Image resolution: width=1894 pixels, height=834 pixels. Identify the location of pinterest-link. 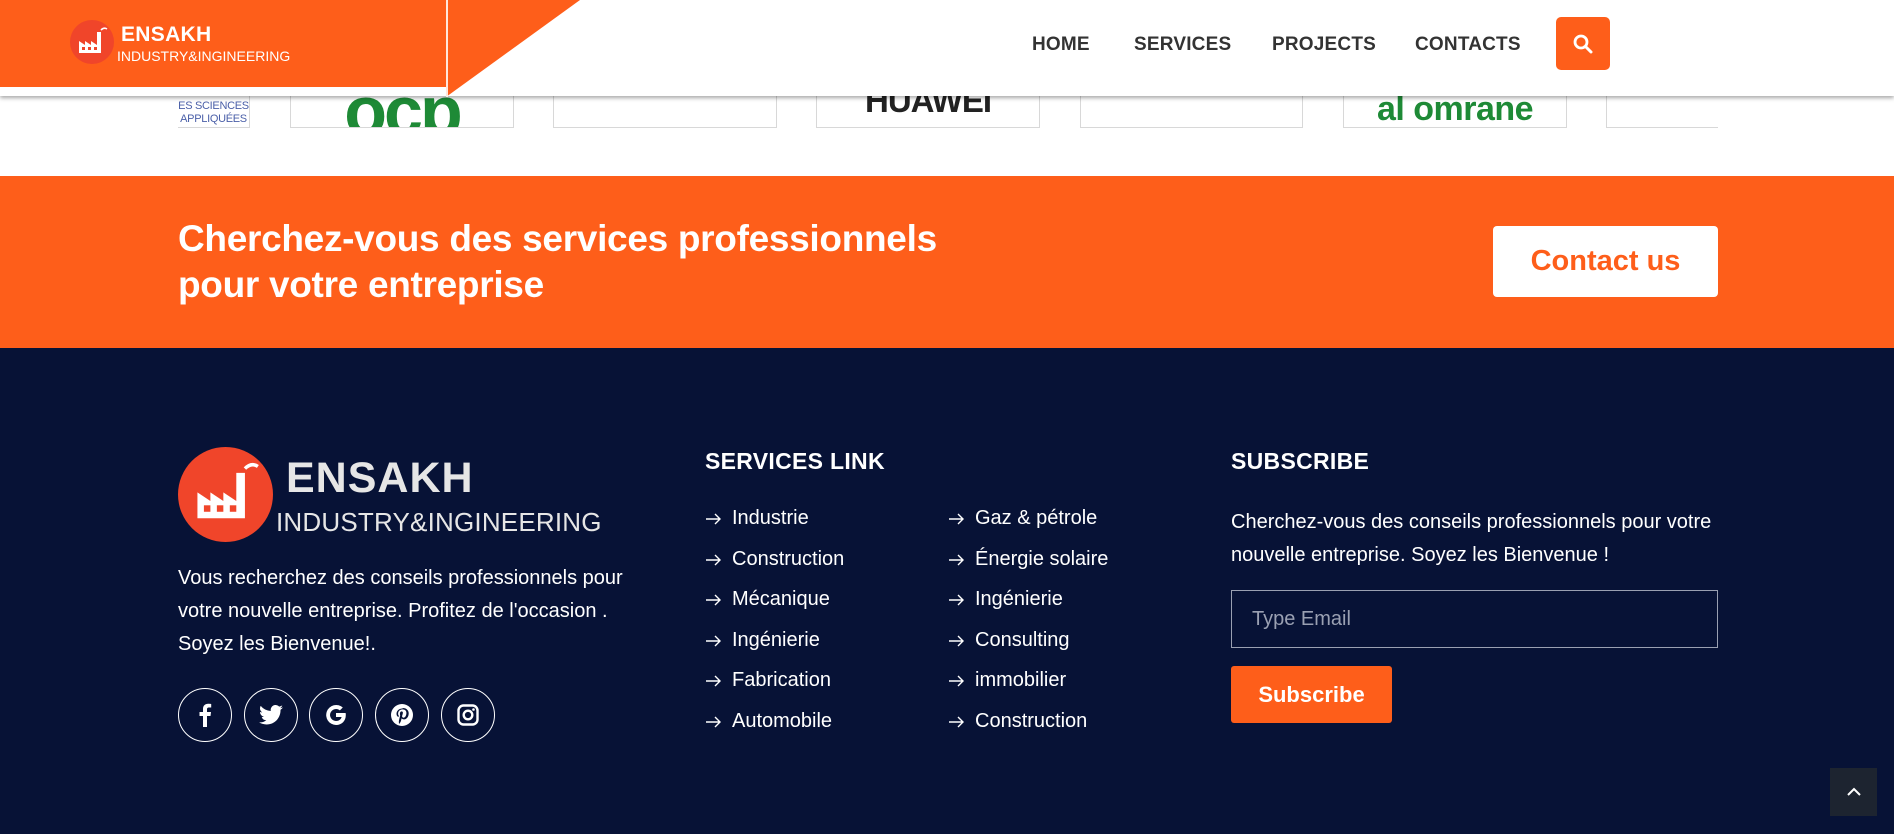
(402, 715).